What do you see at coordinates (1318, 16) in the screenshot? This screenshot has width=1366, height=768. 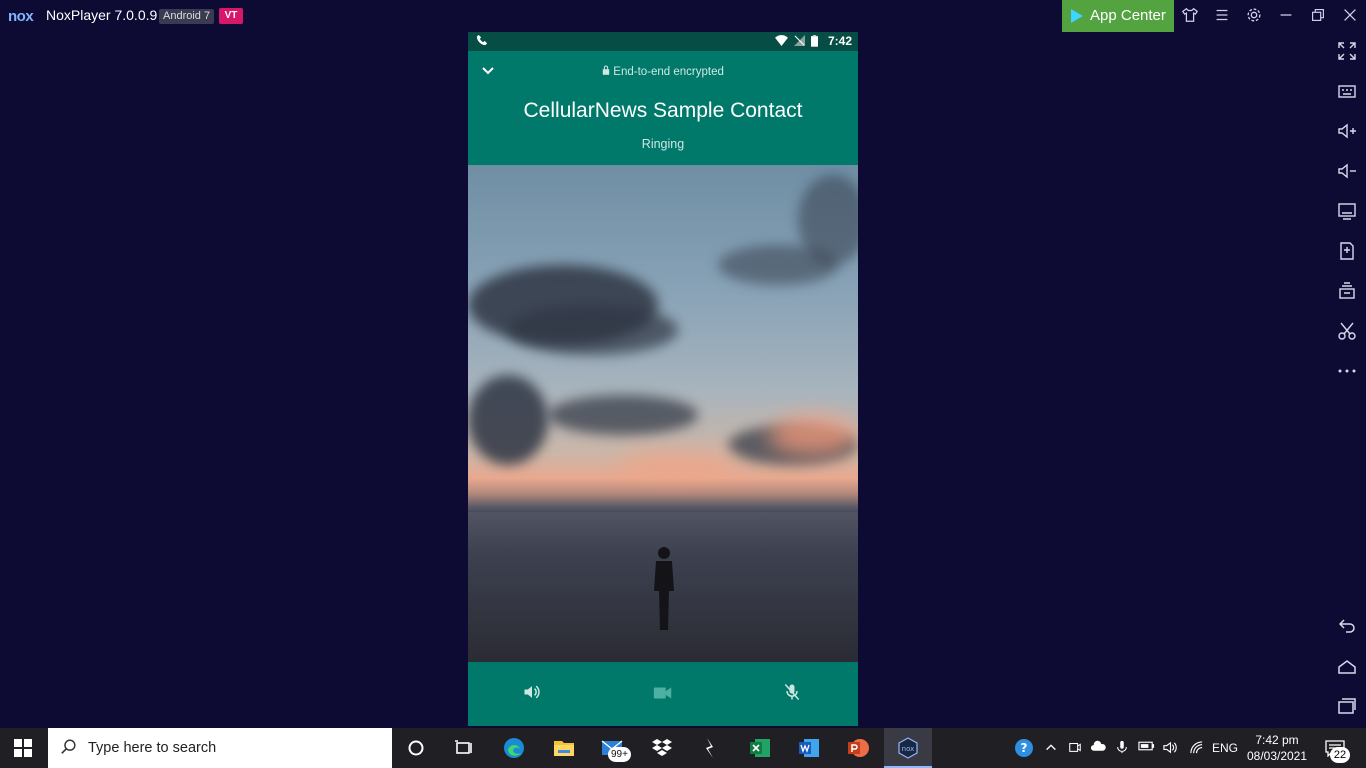 I see `restore-icon` at bounding box center [1318, 16].